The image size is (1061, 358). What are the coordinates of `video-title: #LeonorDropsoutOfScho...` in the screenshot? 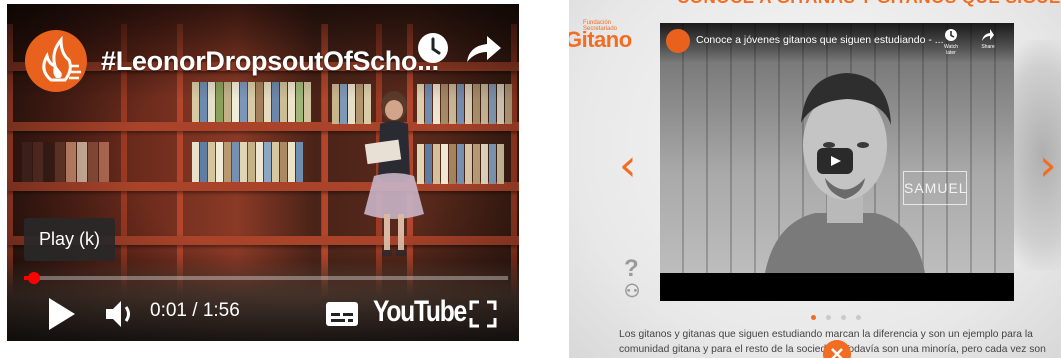 It's located at (270, 61).